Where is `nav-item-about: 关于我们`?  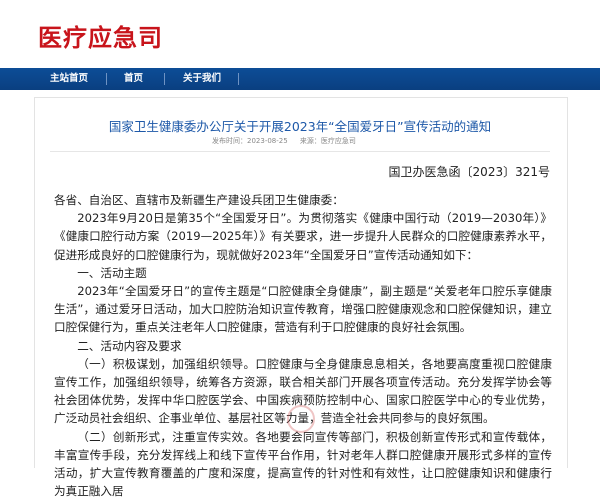
nav-item-about: 关于我们 is located at coordinates (202, 79).